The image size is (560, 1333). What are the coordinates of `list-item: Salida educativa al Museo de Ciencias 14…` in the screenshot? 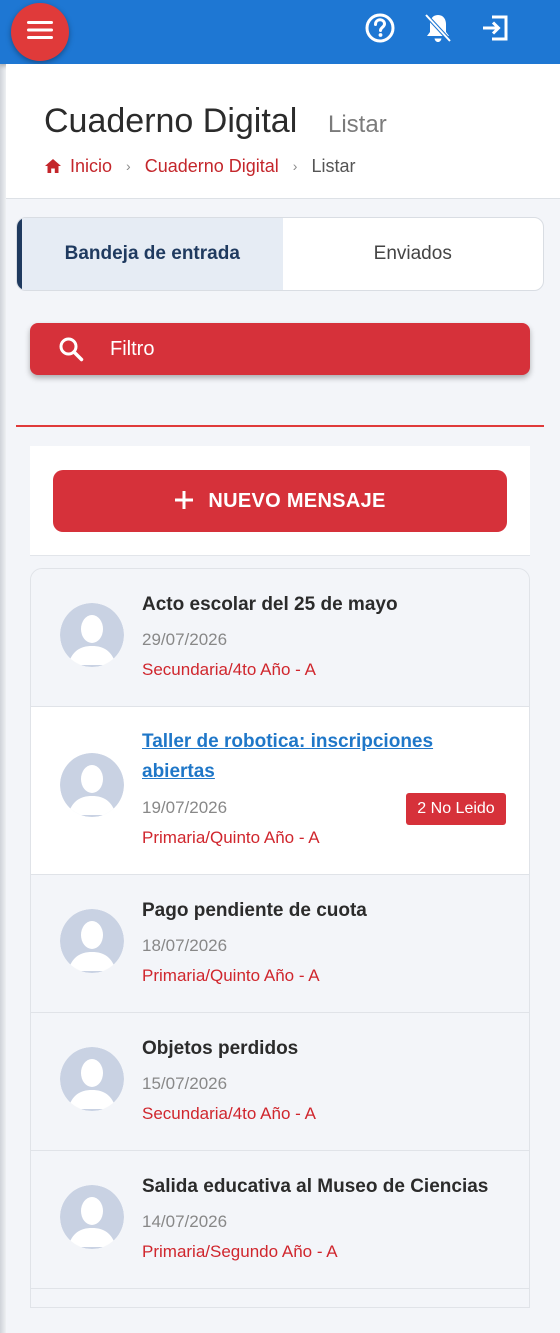 It's located at (280, 1220).